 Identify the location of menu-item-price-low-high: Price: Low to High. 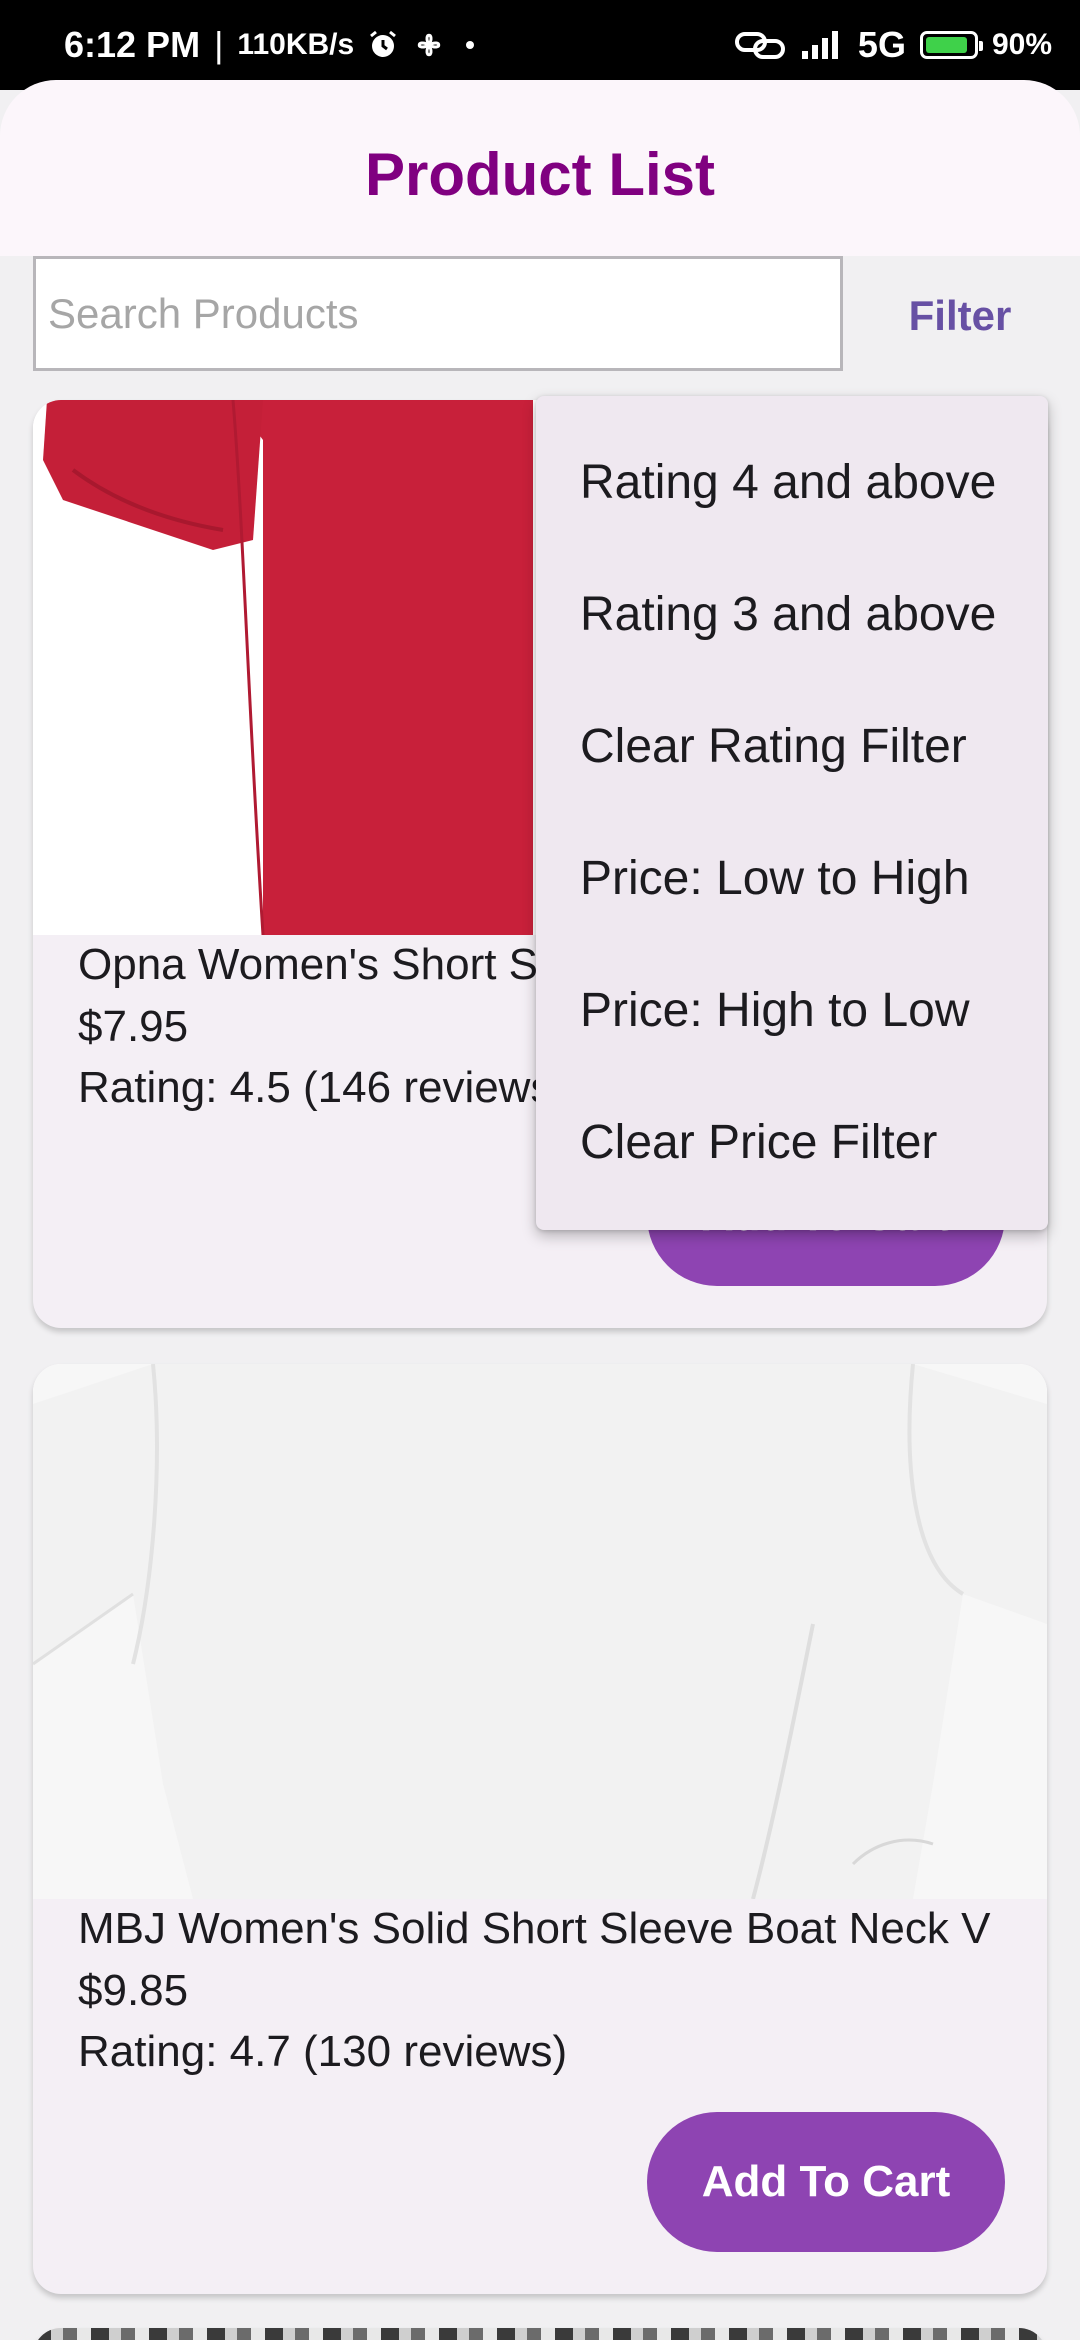
(792, 878).